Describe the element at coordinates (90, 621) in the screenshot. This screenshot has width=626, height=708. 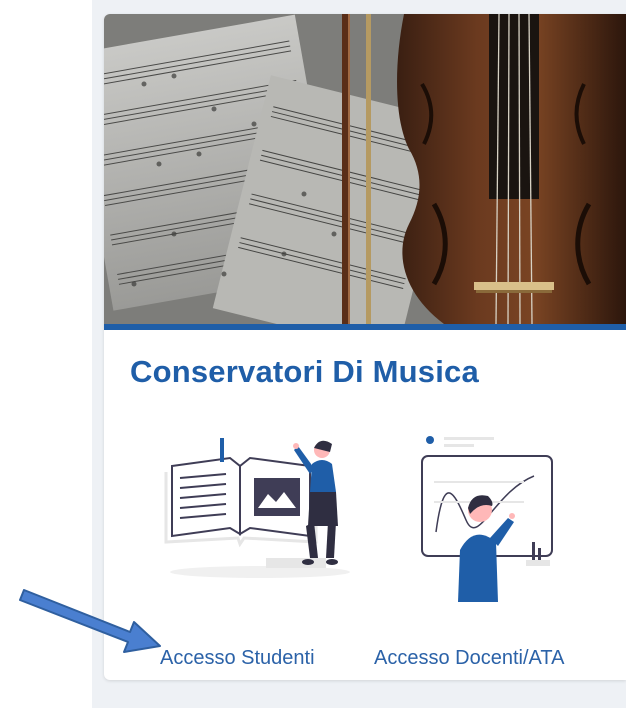
I see `pointer-arrow-icon` at that location.